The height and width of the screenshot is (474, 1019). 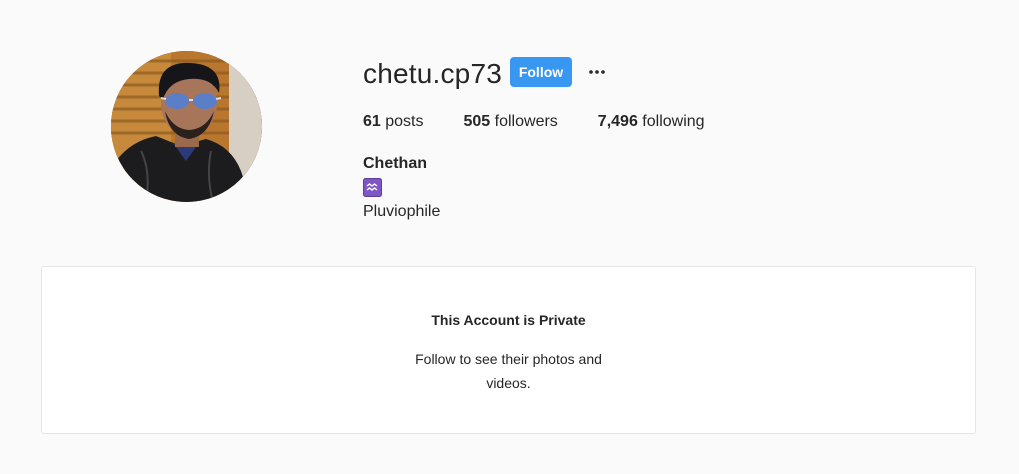 What do you see at coordinates (395, 163) in the screenshot?
I see `profile-full-name: Chethan` at bounding box center [395, 163].